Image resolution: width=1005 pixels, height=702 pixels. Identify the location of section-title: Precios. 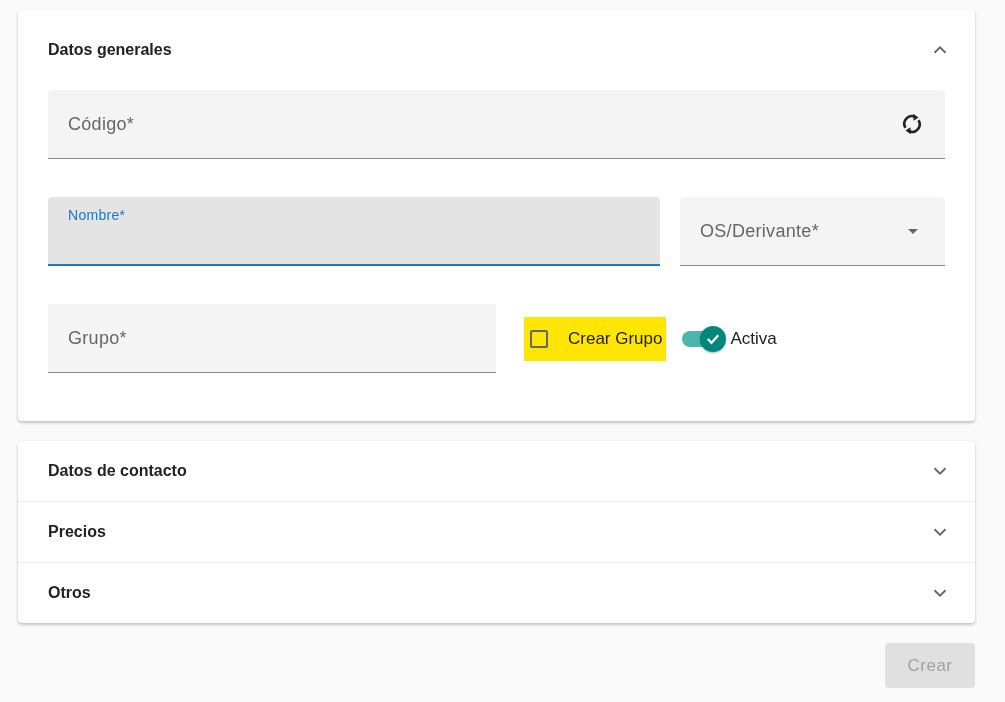
(77, 532).